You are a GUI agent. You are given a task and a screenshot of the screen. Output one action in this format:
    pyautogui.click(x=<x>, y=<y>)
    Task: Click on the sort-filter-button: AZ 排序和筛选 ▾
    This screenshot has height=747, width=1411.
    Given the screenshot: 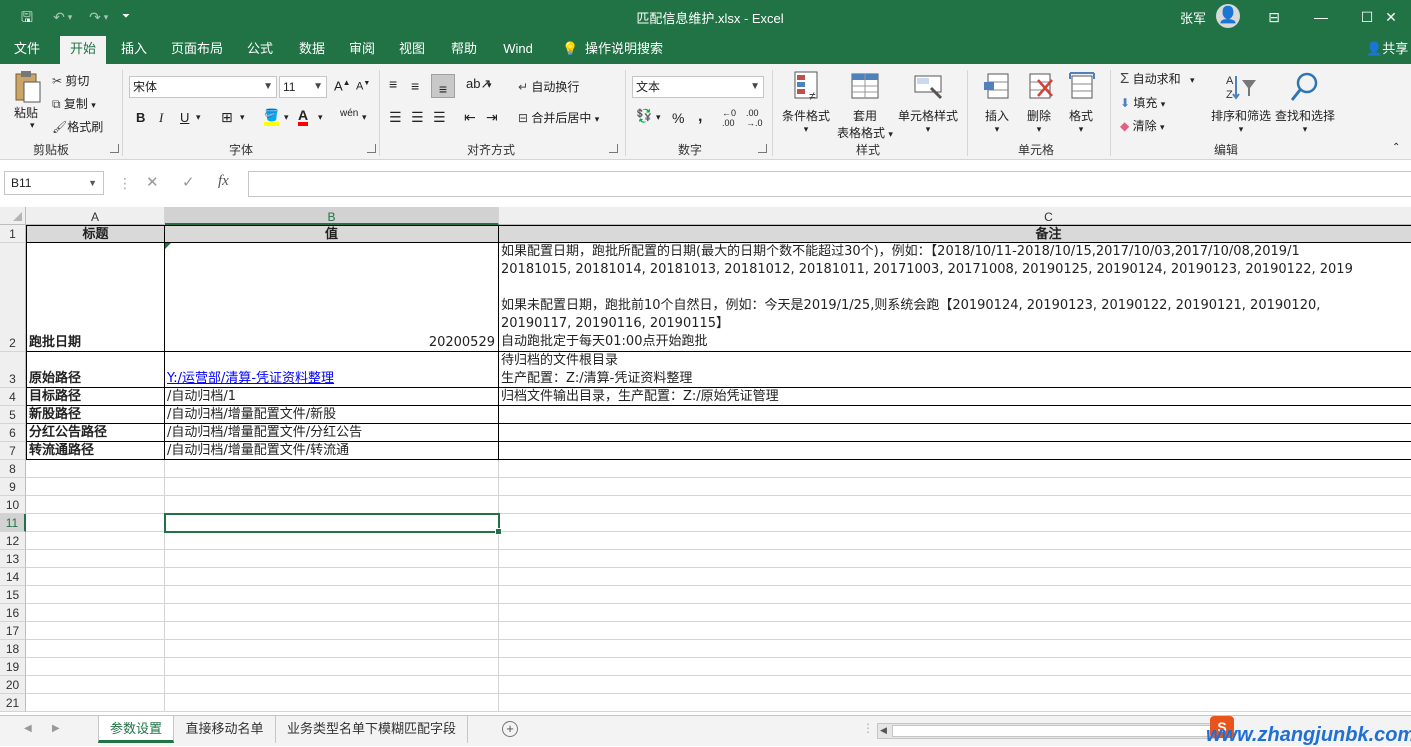 What is the action you would take?
    pyautogui.click(x=1241, y=102)
    